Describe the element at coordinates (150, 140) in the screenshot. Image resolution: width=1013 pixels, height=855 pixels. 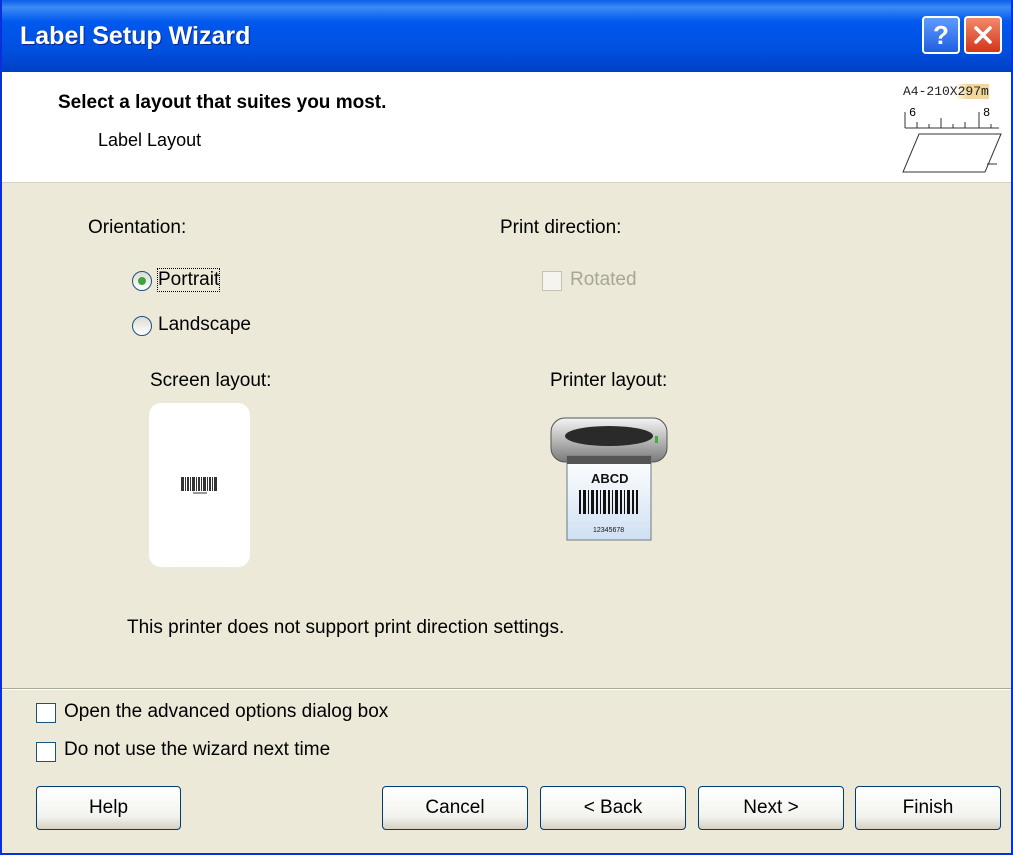
I see `page-subtitle: Label Layout` at that location.